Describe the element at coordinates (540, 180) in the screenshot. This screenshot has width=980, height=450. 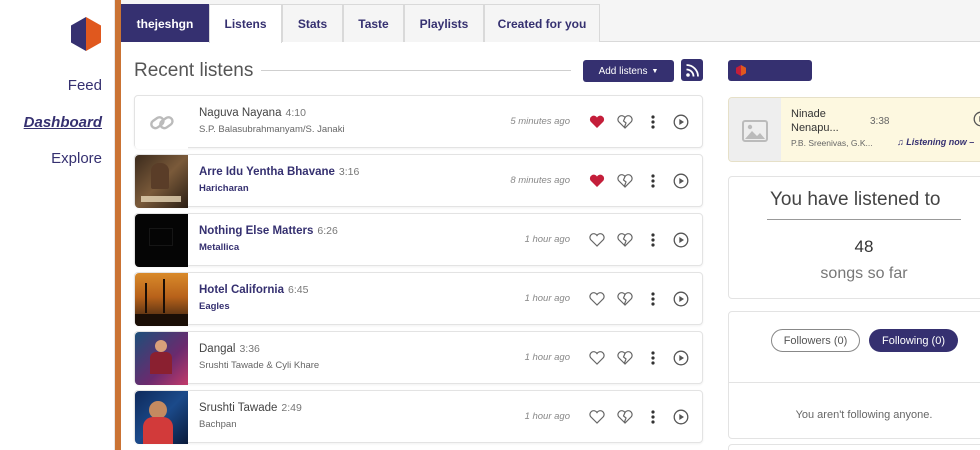
I see `listen-time: 8 minutes ago` at that location.